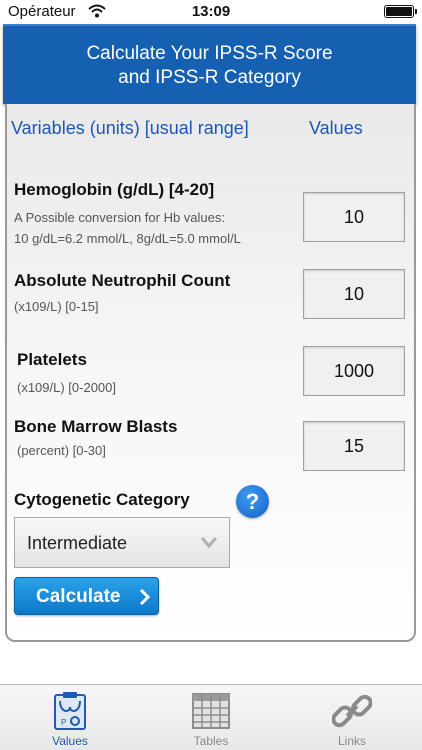  I want to click on blasts-label: Bone Marrow Blasts, so click(96, 426).